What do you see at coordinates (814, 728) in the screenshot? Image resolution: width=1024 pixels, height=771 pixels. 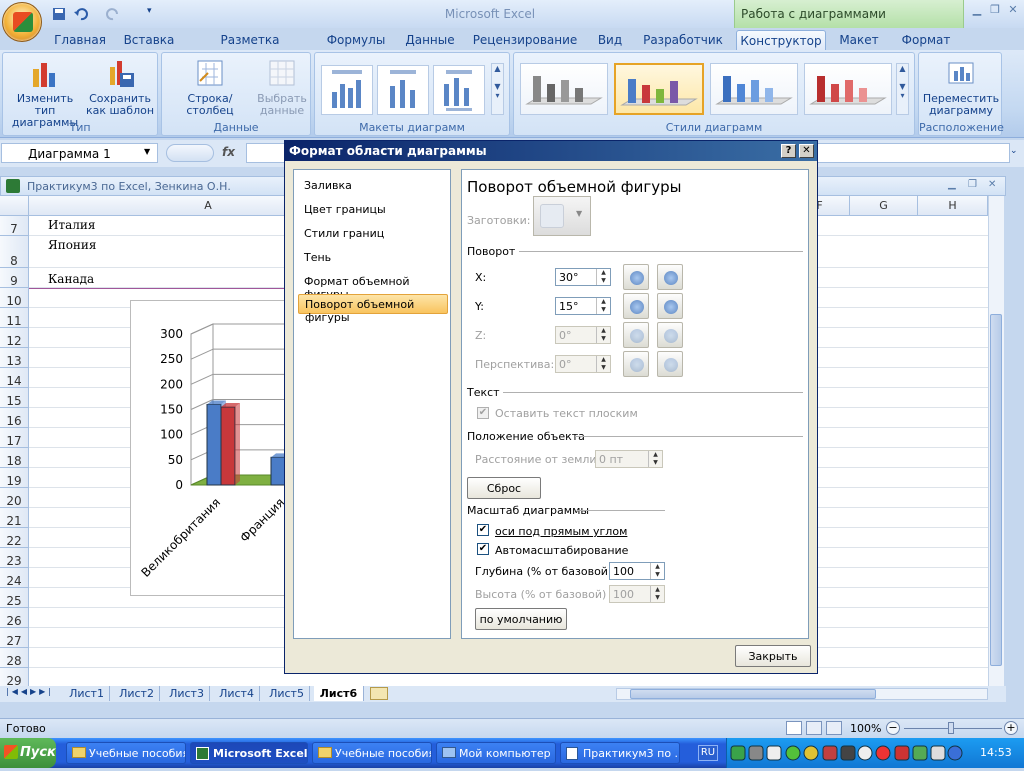 I see `page-layout-view-icon` at bounding box center [814, 728].